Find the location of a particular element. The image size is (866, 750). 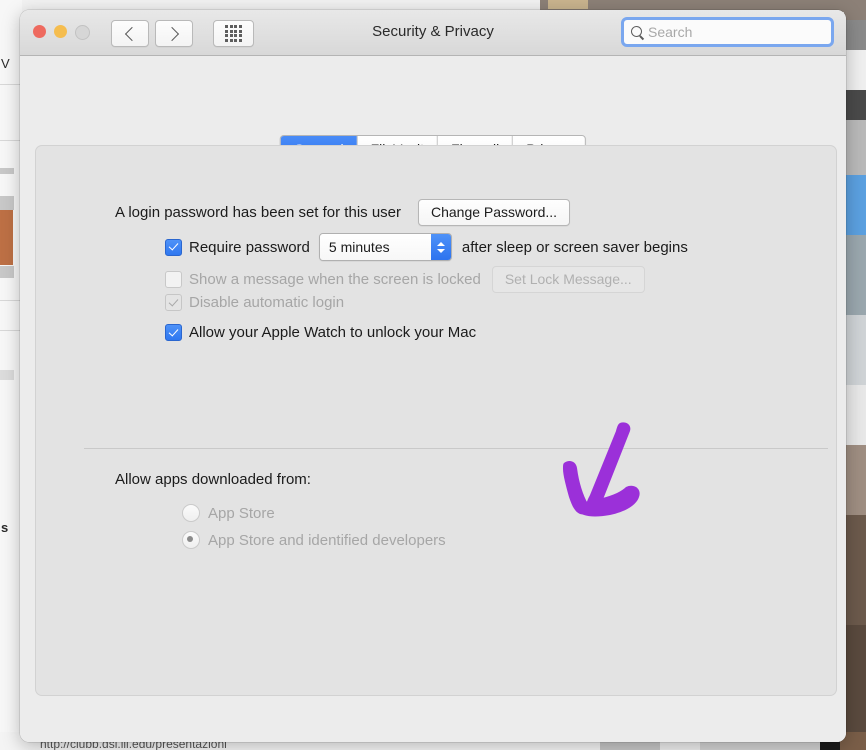

gatekeeper-heading-row: Allow apps downloaded from: is located at coordinates (213, 479).